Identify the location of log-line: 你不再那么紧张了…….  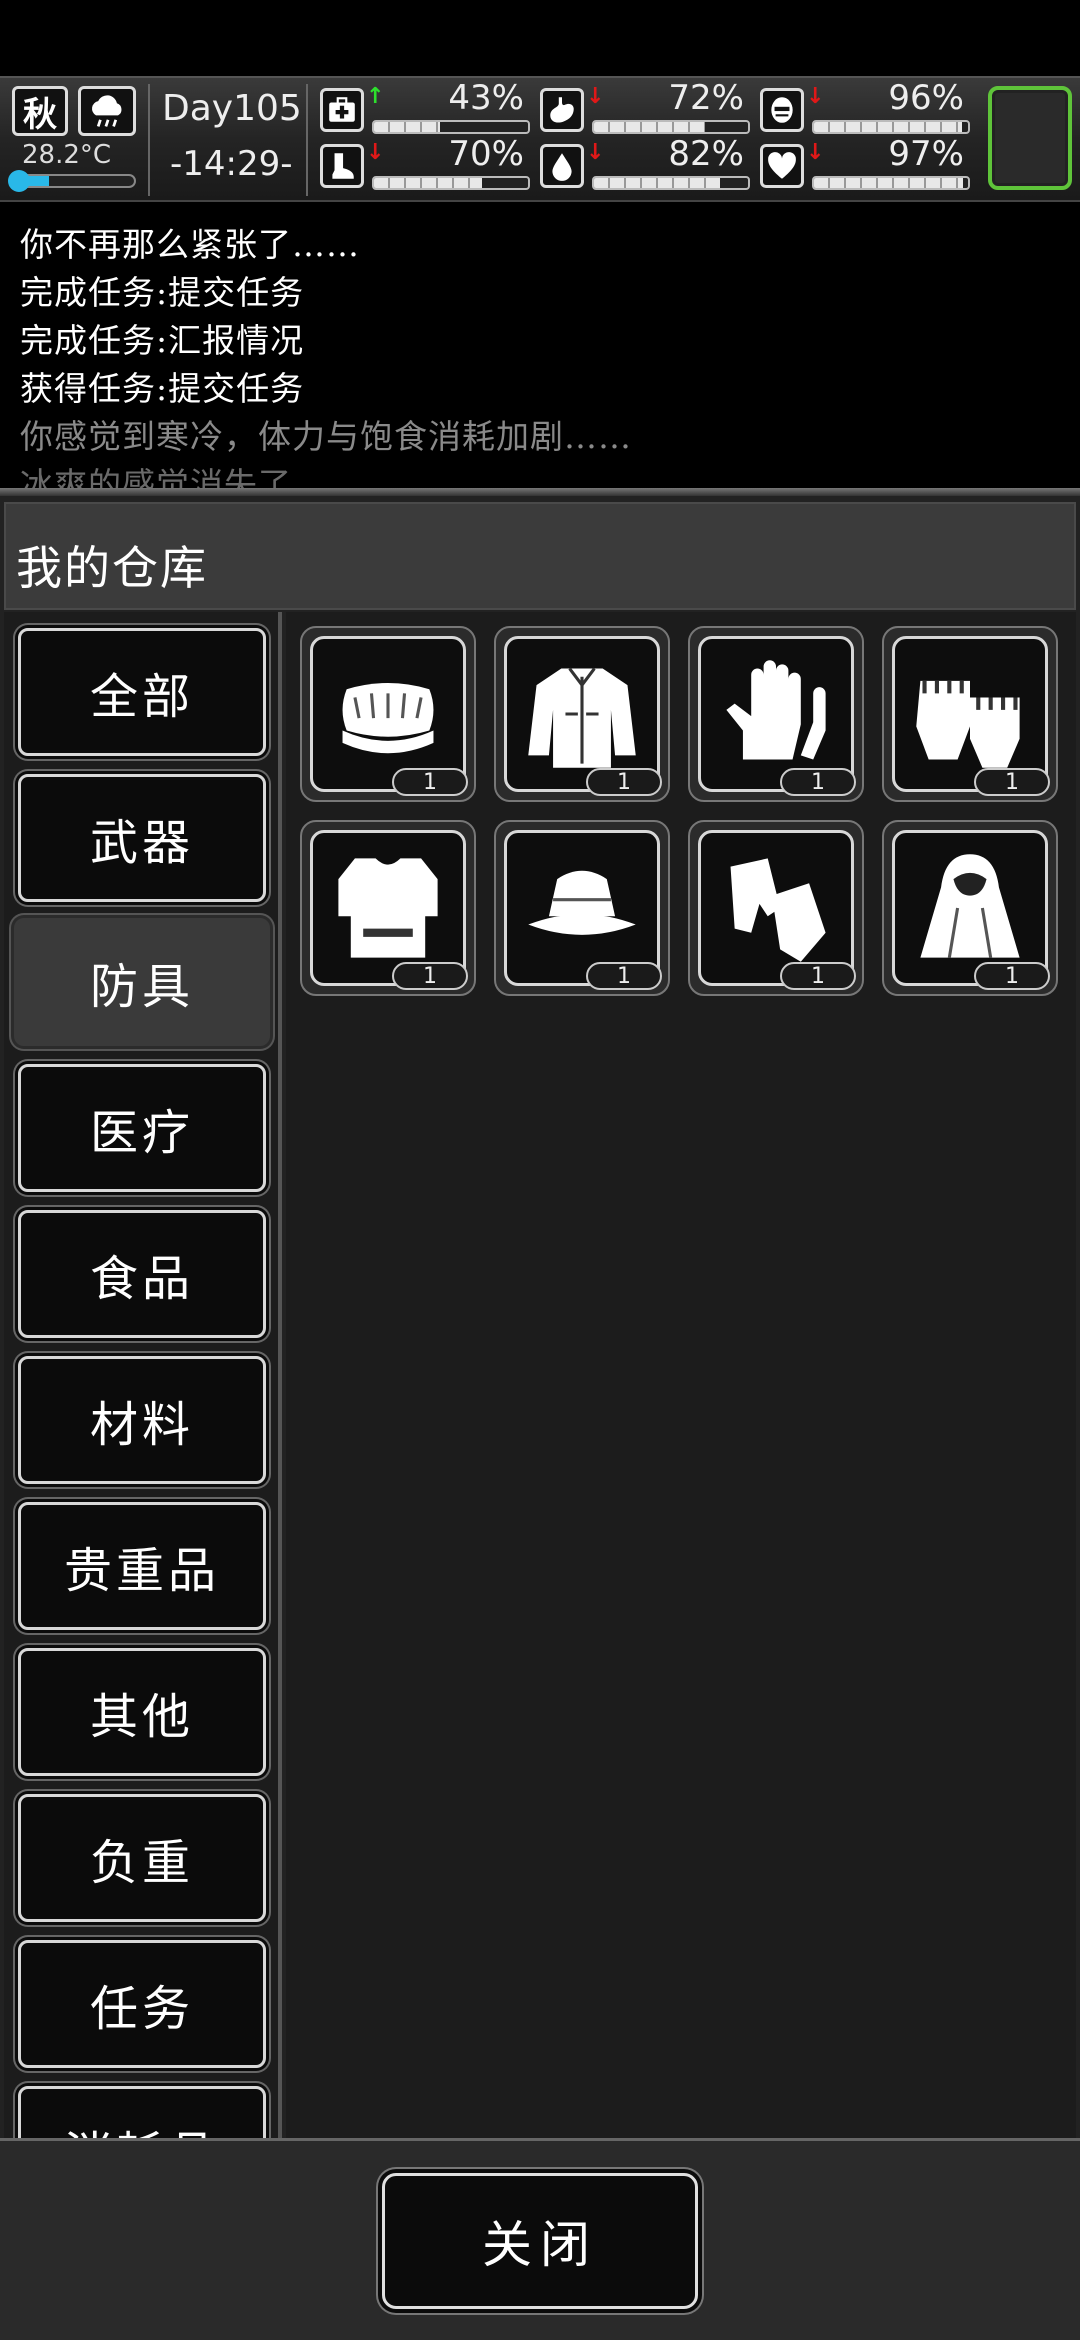
(190, 244).